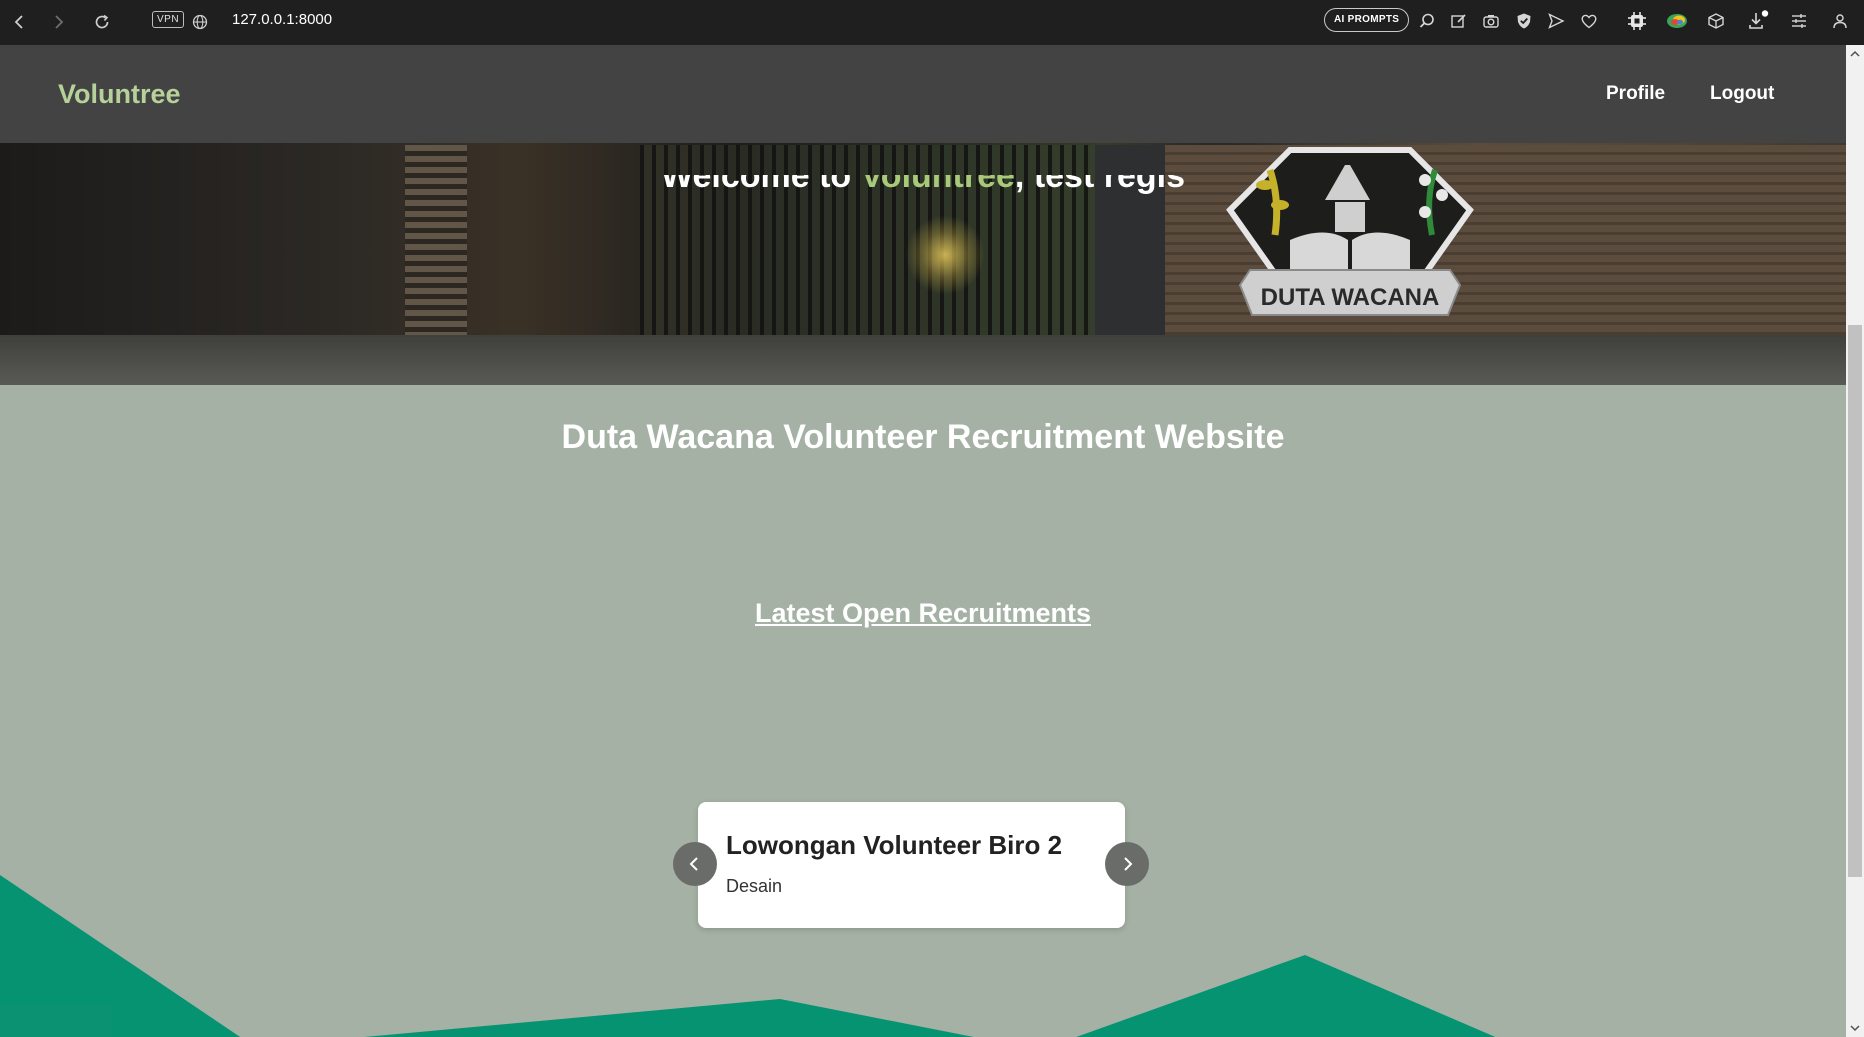  Describe the element at coordinates (1677, 21) in the screenshot. I see `color-wheel-icon` at that location.